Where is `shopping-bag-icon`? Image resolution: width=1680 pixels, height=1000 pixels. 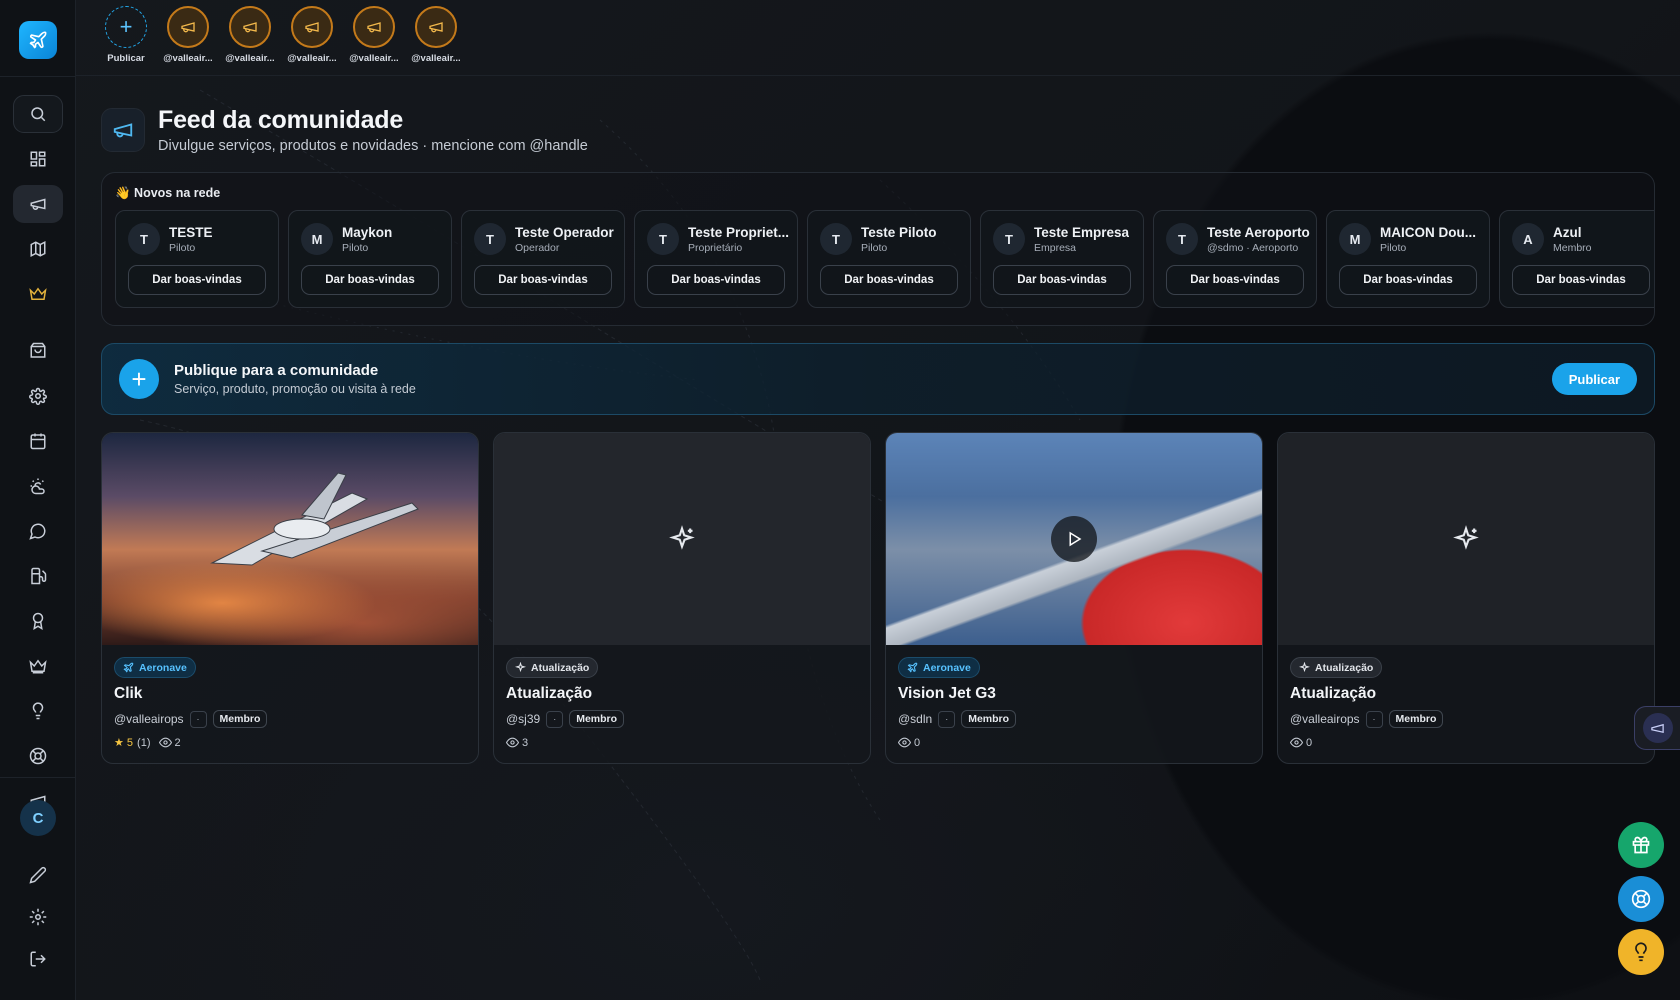
shopping-bag-icon is located at coordinates (37, 350).